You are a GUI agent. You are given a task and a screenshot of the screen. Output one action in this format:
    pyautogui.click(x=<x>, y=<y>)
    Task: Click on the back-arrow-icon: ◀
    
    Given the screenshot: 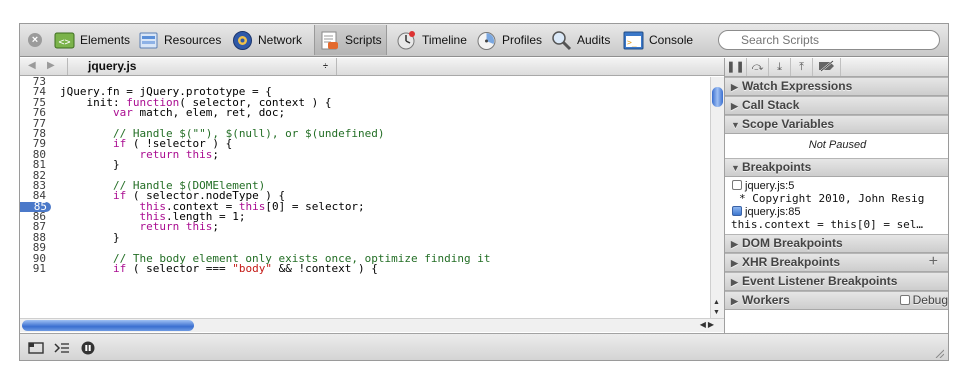 What is the action you would take?
    pyautogui.click(x=32, y=65)
    